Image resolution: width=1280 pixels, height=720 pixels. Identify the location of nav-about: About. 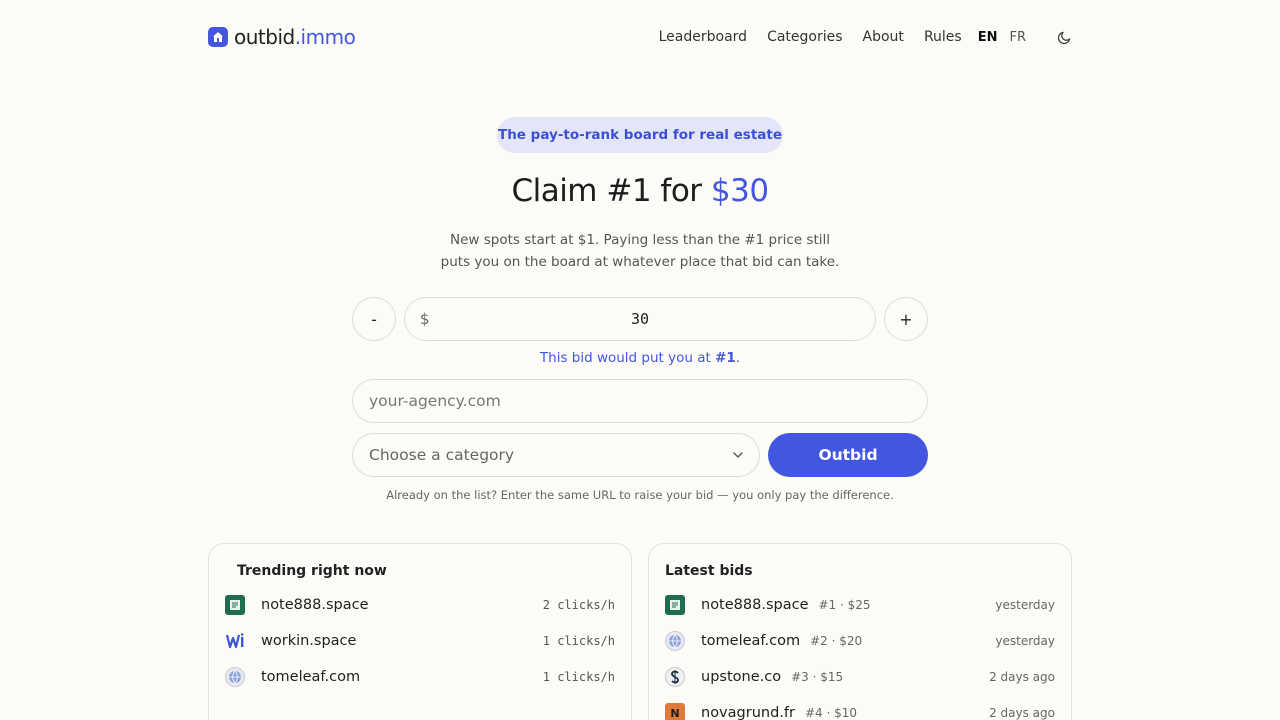
(883, 37).